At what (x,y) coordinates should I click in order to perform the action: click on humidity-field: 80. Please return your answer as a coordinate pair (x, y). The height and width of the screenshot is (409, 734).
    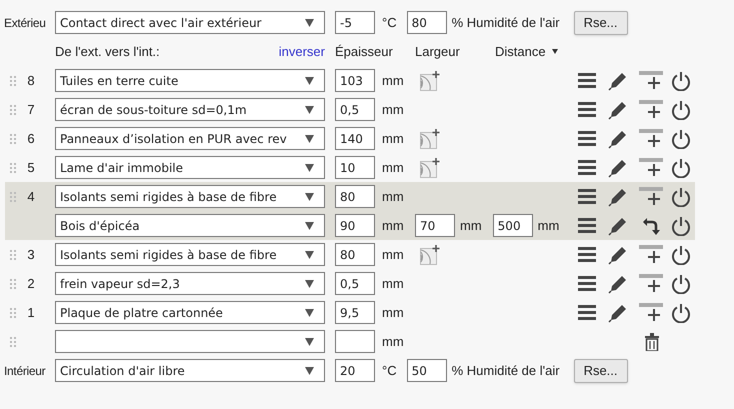
    Looking at the image, I should click on (426, 22).